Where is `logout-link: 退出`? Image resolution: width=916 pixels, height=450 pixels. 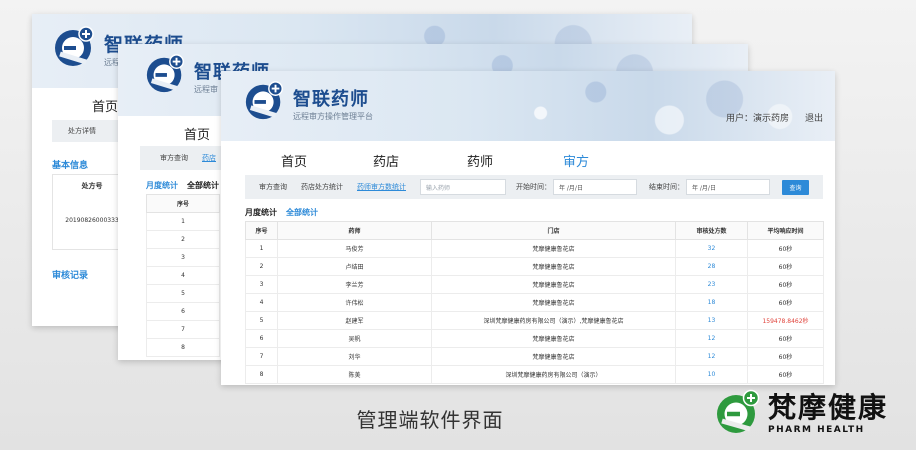 logout-link: 退出 is located at coordinates (814, 117).